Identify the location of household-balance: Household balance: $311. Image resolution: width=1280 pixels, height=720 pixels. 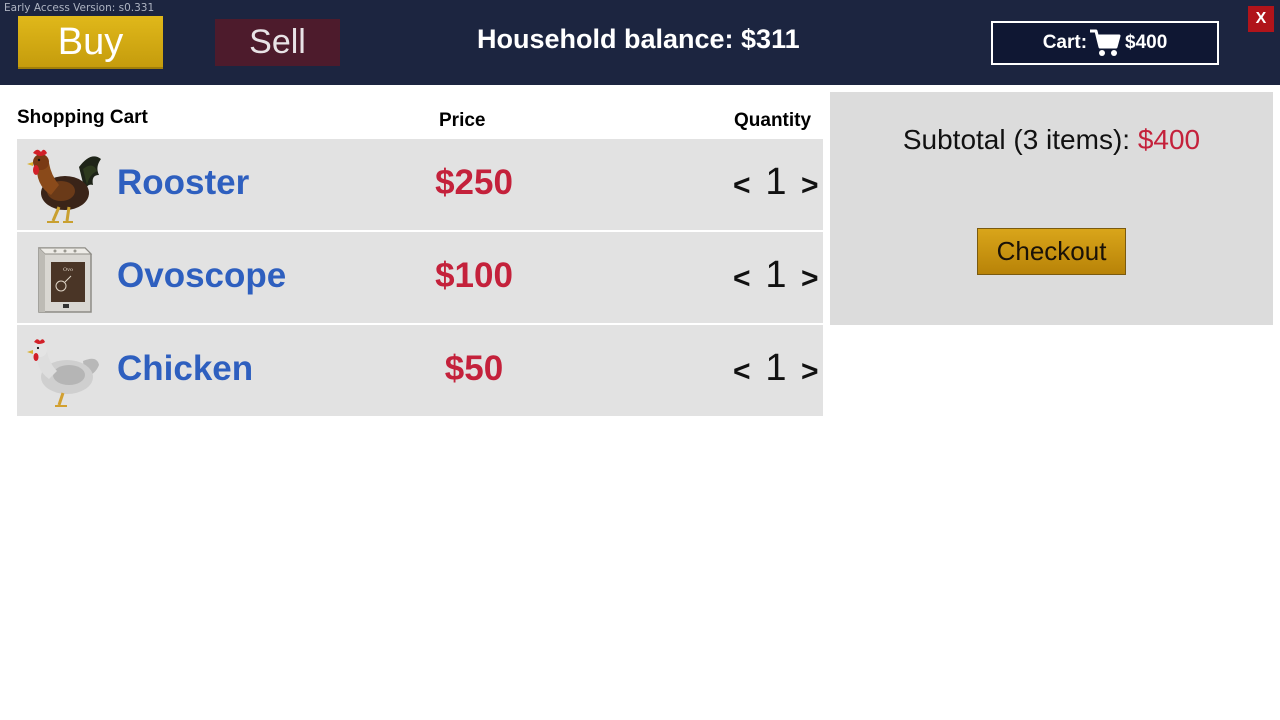
(638, 39).